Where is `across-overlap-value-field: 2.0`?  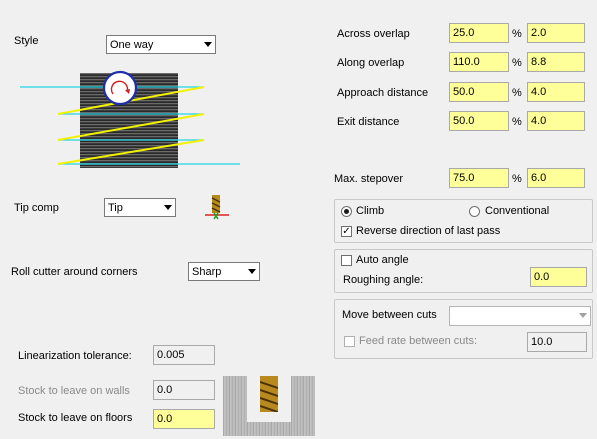 across-overlap-value-field: 2.0 is located at coordinates (556, 33).